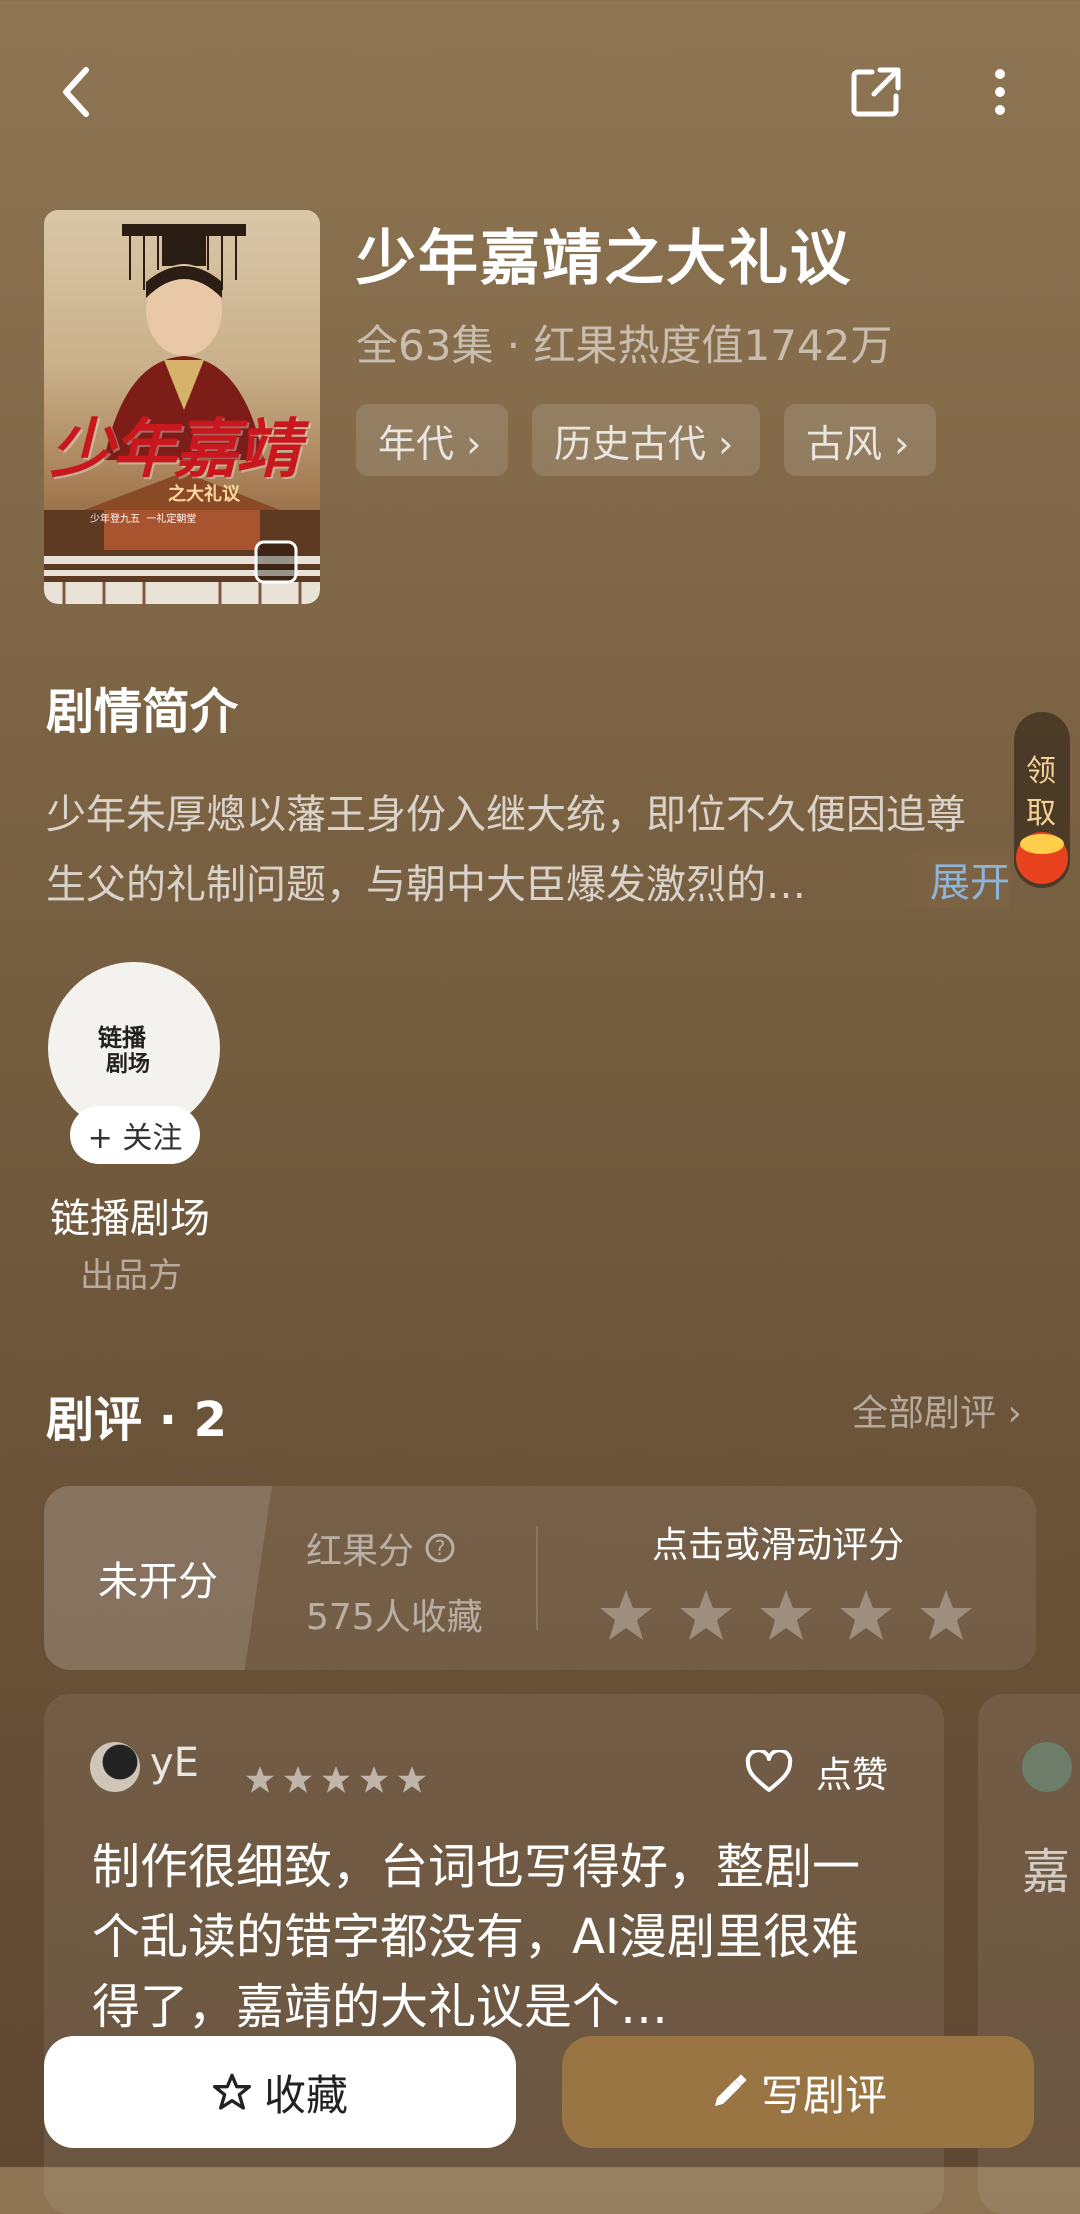  What do you see at coordinates (730, 2090) in the screenshot?
I see `pencil-icon` at bounding box center [730, 2090].